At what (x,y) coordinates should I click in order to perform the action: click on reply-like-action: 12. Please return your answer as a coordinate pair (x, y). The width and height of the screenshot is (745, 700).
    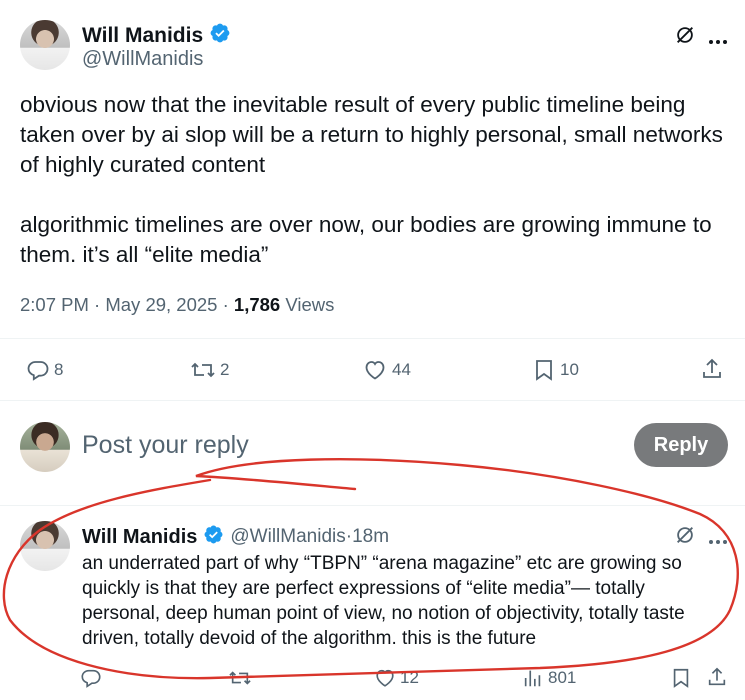
    Looking at the image, I should click on (396, 678).